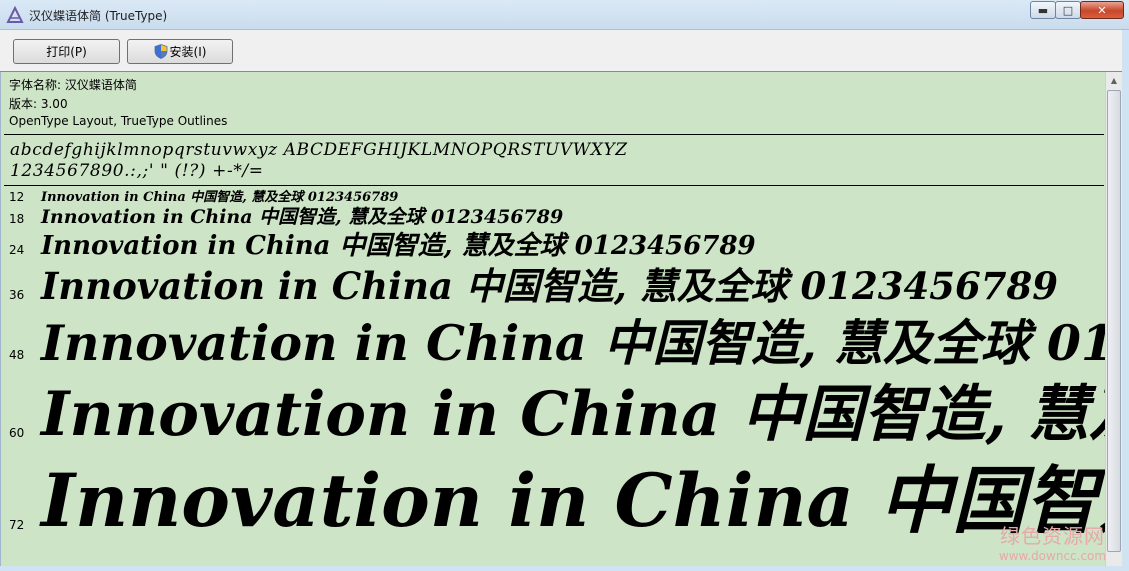  What do you see at coordinates (73, 85) in the screenshot?
I see `font-name-line: 字体名称: 汉仪蝶语体简` at bounding box center [73, 85].